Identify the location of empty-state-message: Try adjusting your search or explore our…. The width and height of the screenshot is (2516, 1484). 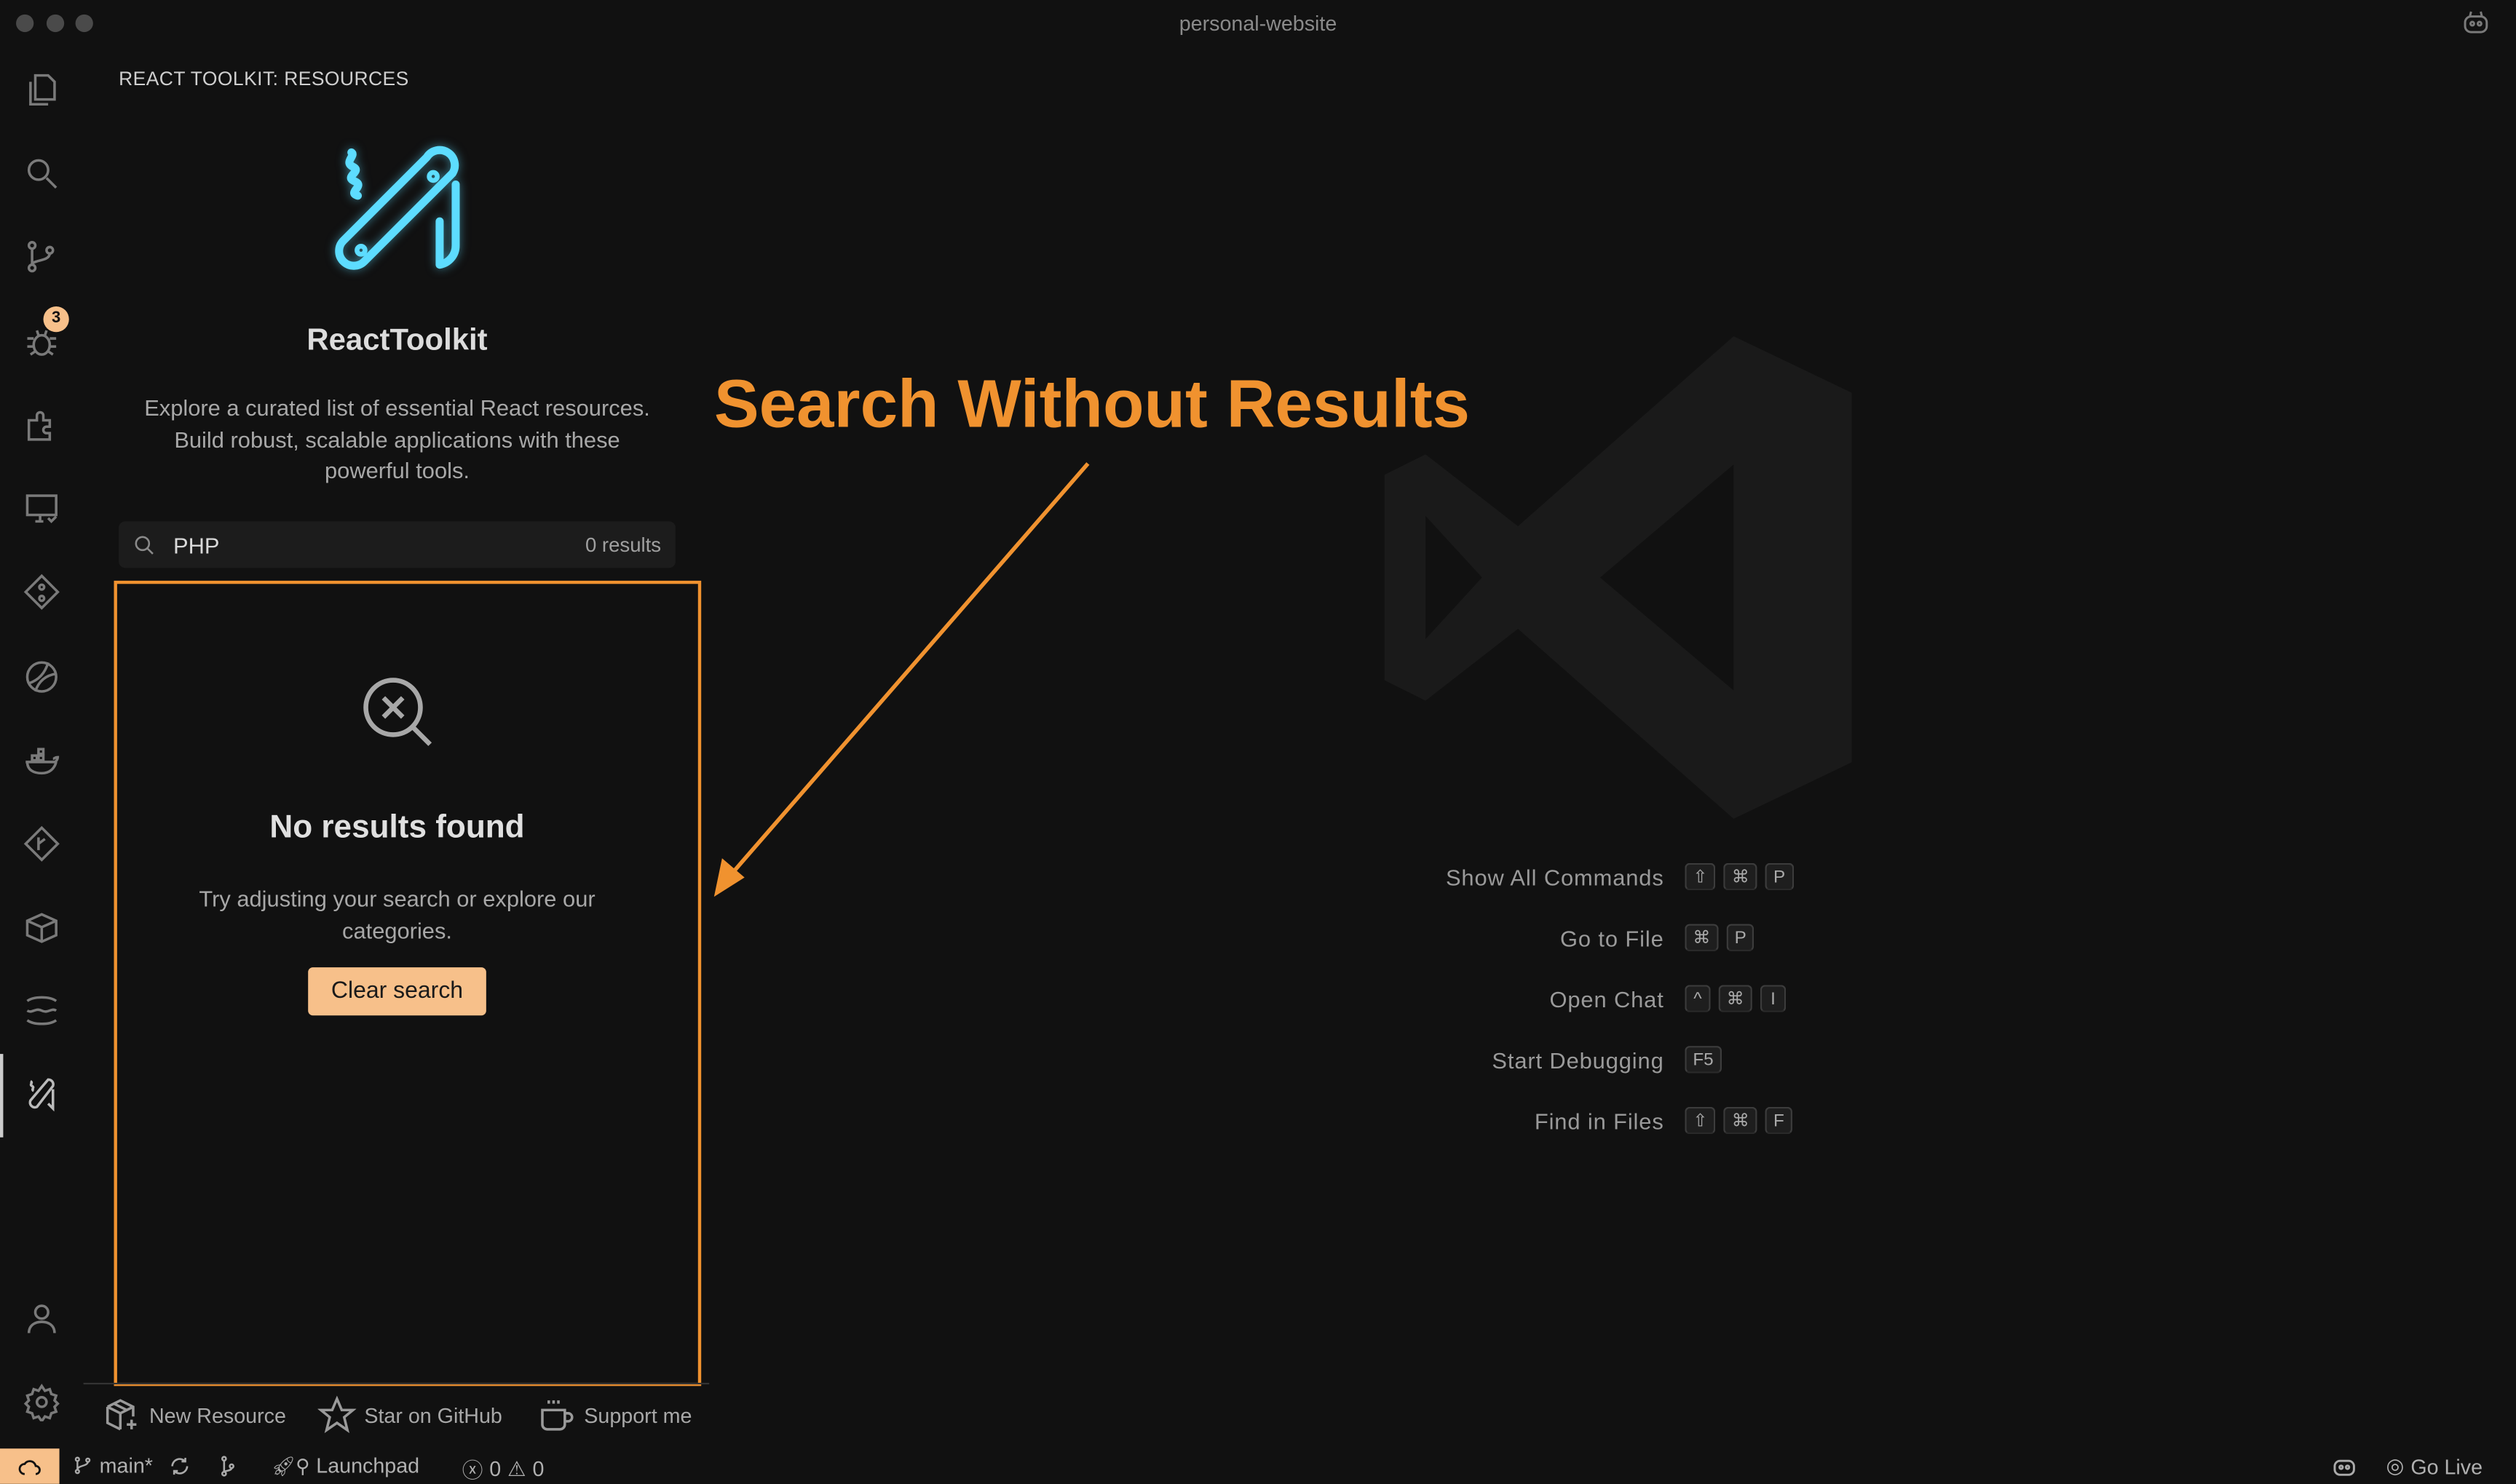
(397, 914).